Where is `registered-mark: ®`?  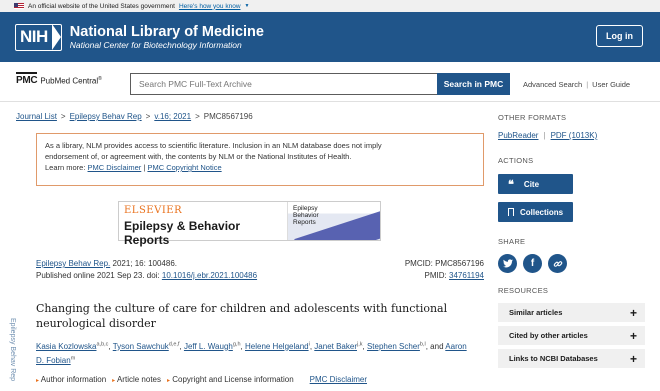
registered-mark: ® is located at coordinates (100, 79).